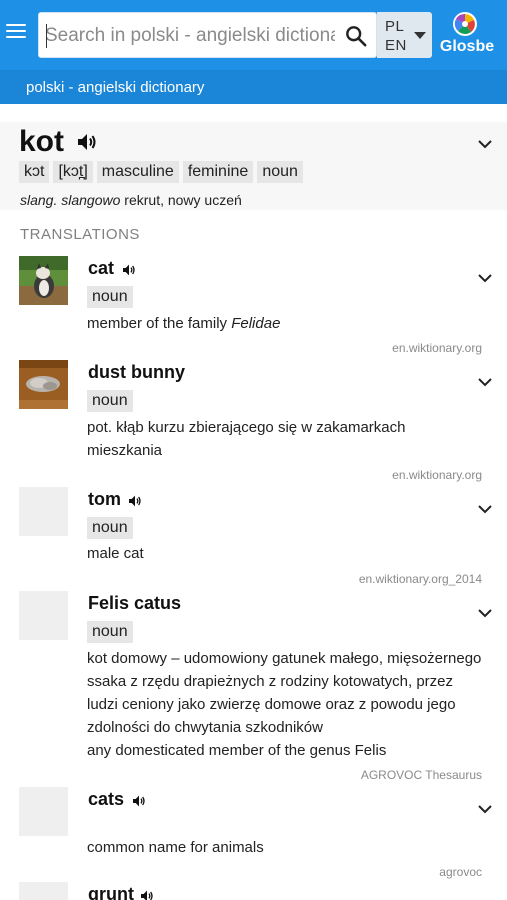  What do you see at coordinates (43, 384) in the screenshot?
I see `dust-bunny-photo` at bounding box center [43, 384].